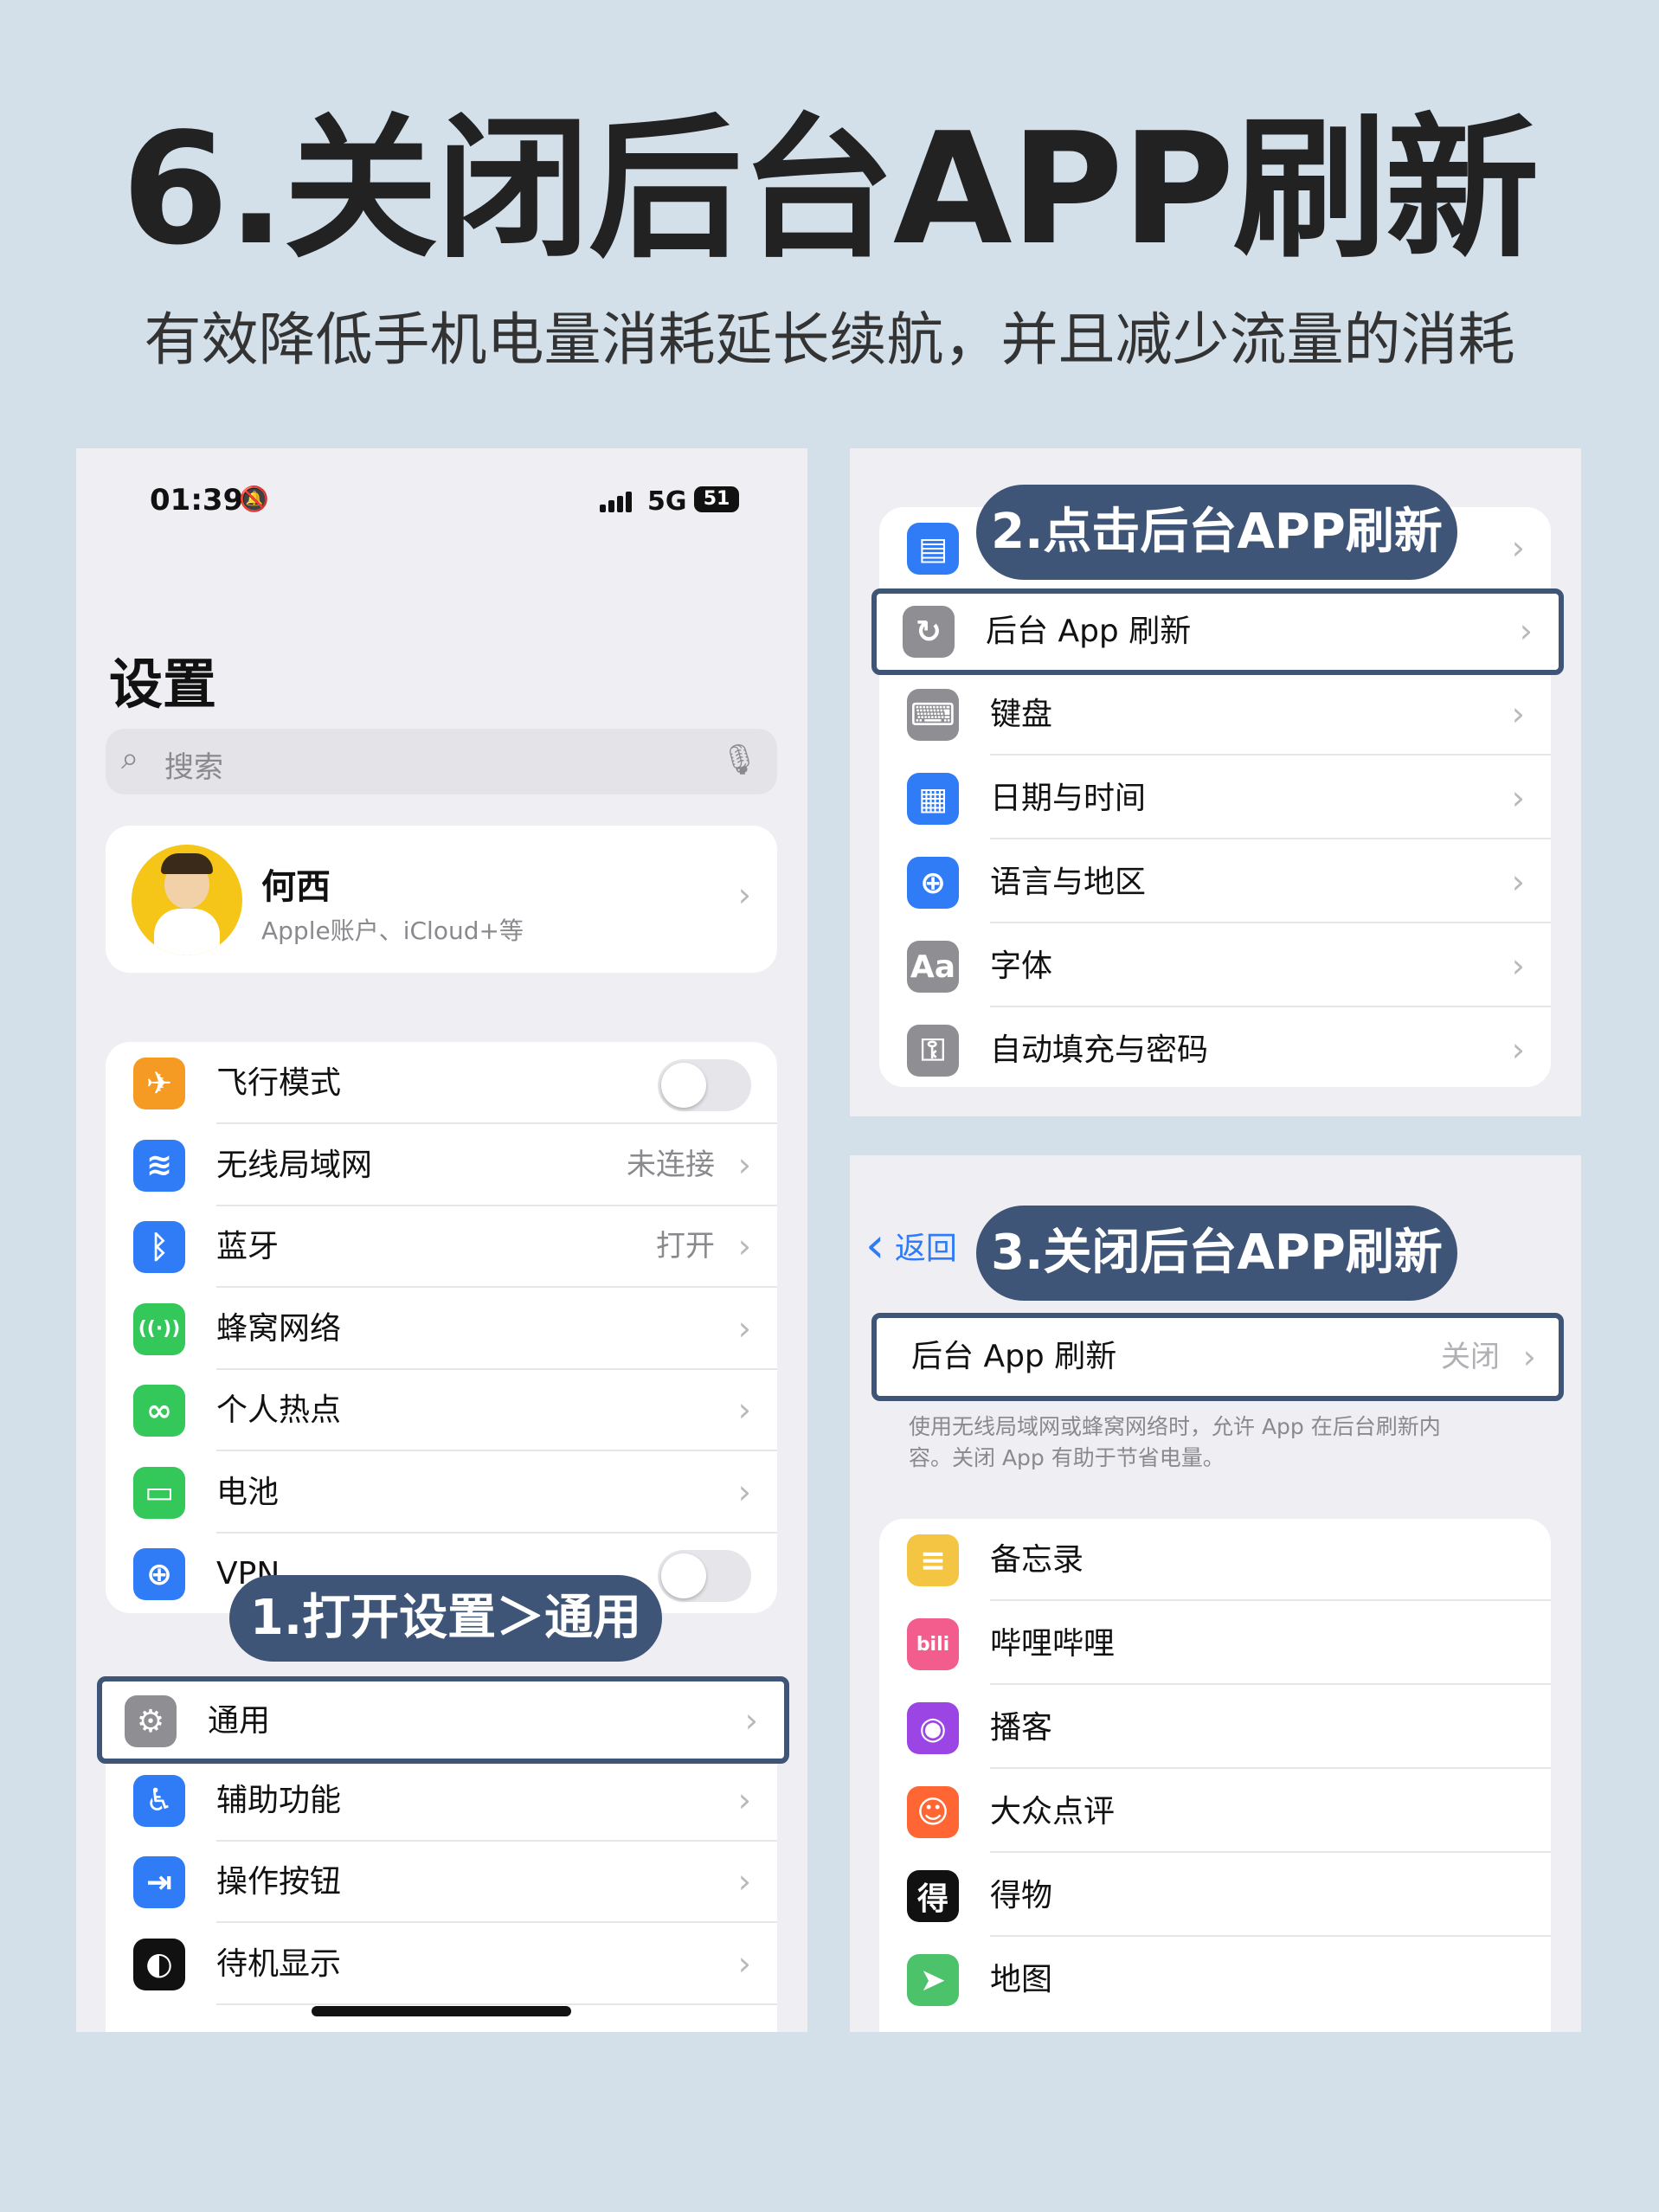  I want to click on settings-row: ▦ 日期与时间 ›, so click(1215, 798).